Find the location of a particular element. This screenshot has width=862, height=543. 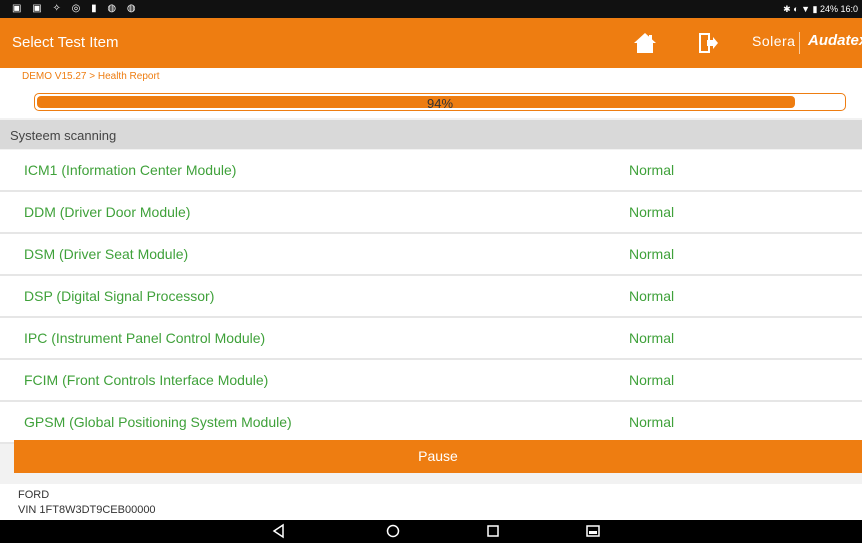

module-row: DSP (Digital Signal Processor) Normal is located at coordinates (431, 297).